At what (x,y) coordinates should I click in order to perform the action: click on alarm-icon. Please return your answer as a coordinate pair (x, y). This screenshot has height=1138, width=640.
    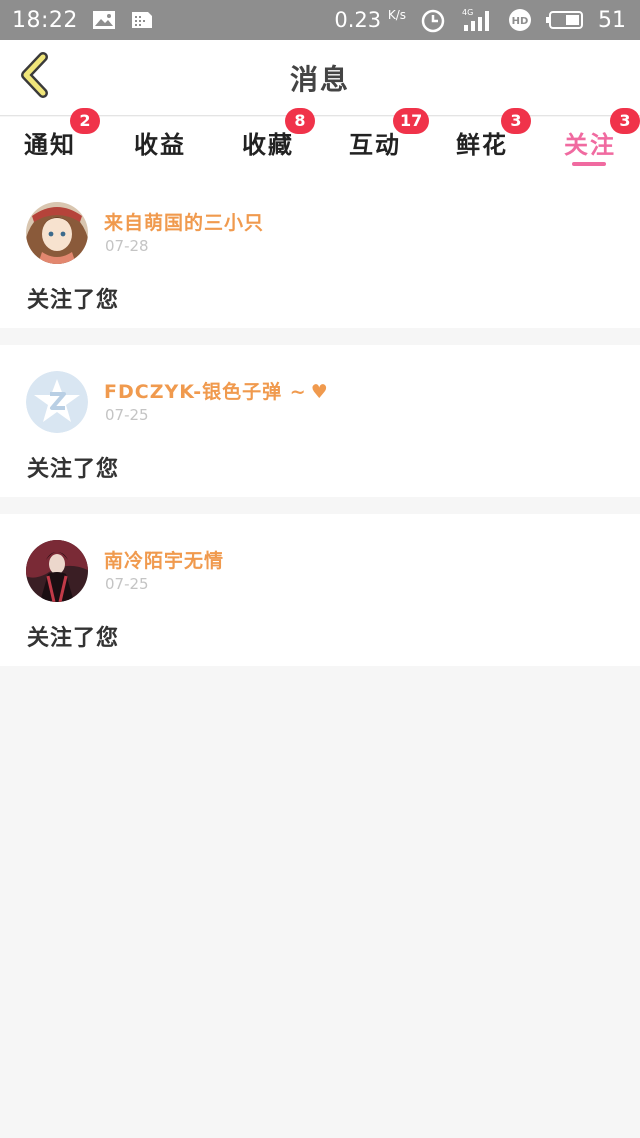
    Looking at the image, I should click on (433, 20).